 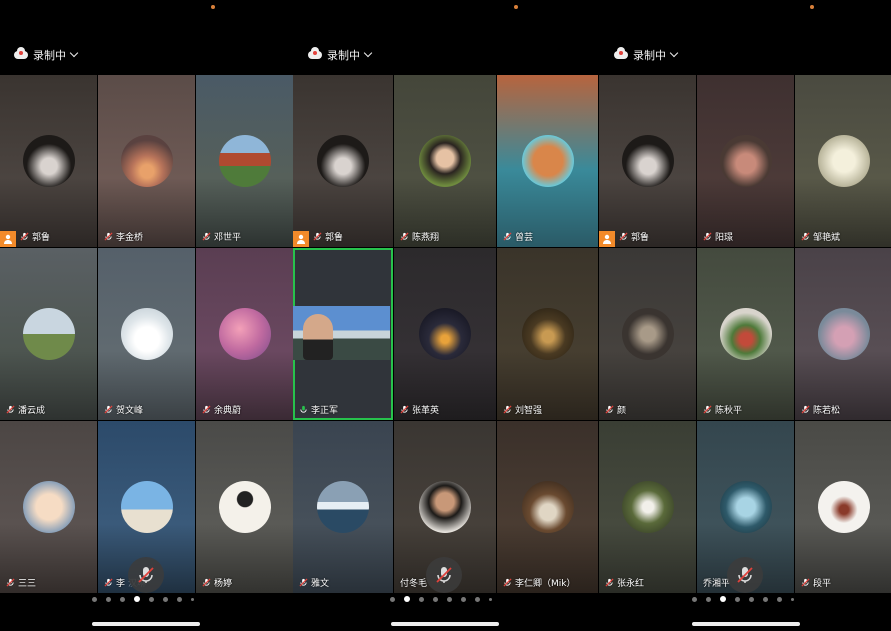 I want to click on participant-tile: 雅文, so click(x=343, y=507).